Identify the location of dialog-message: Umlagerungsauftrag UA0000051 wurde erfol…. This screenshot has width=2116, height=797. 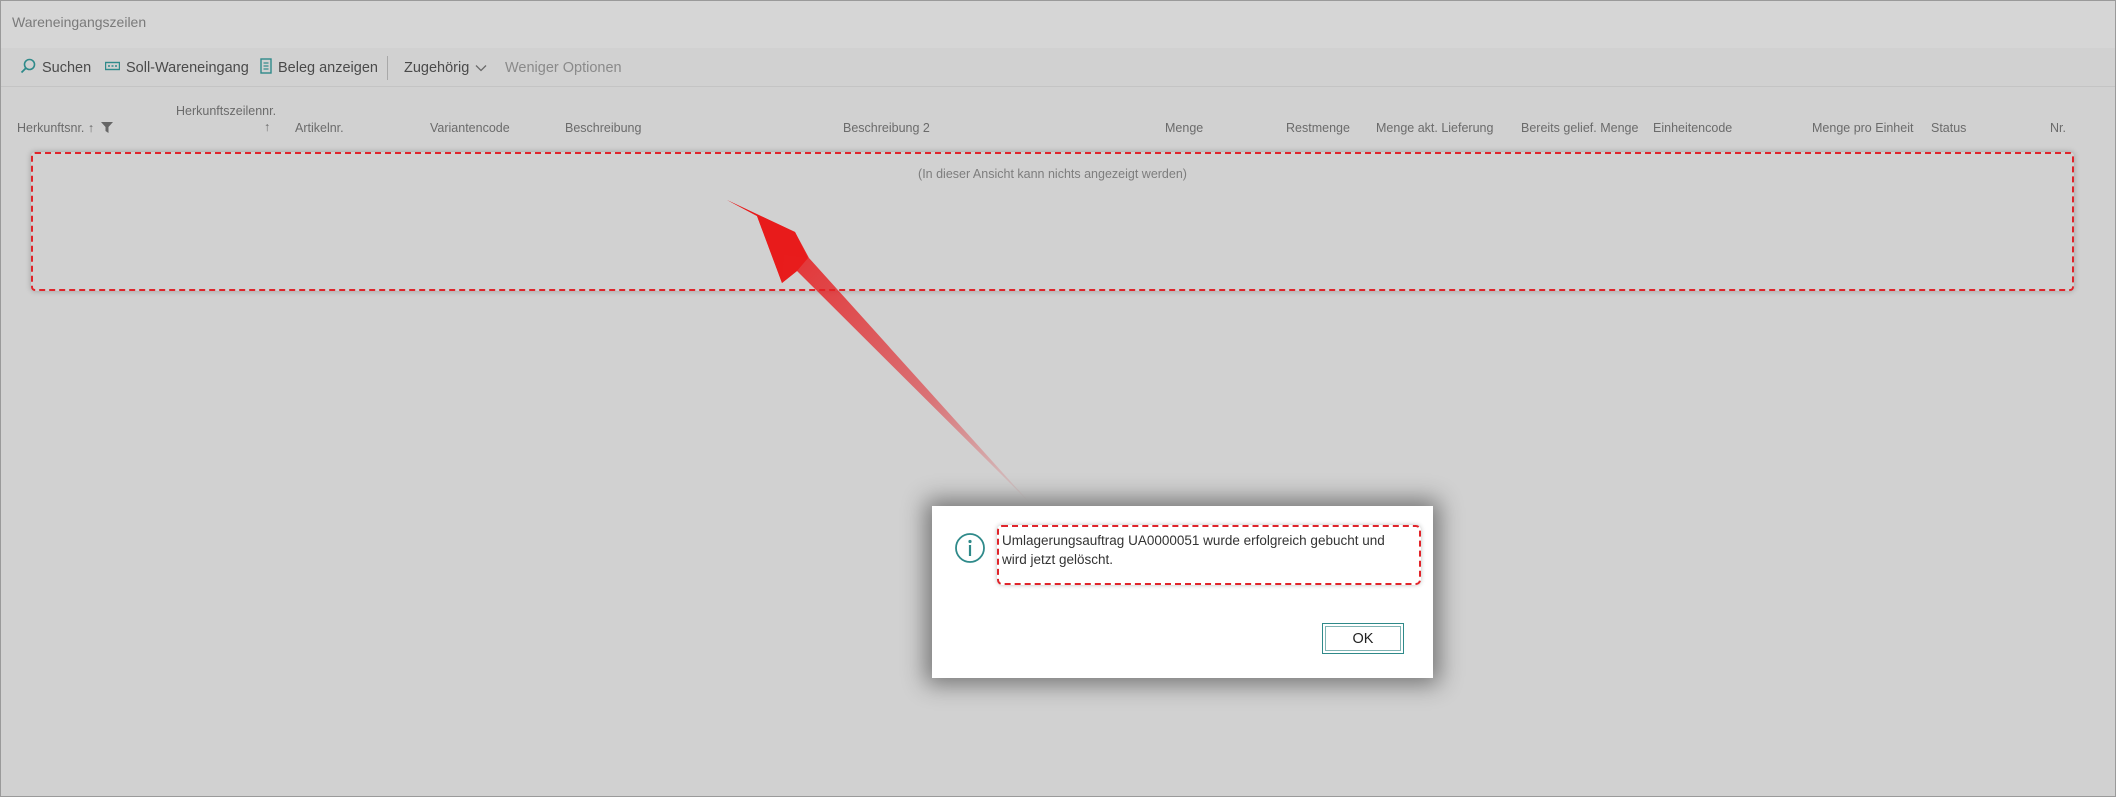
(1193, 550).